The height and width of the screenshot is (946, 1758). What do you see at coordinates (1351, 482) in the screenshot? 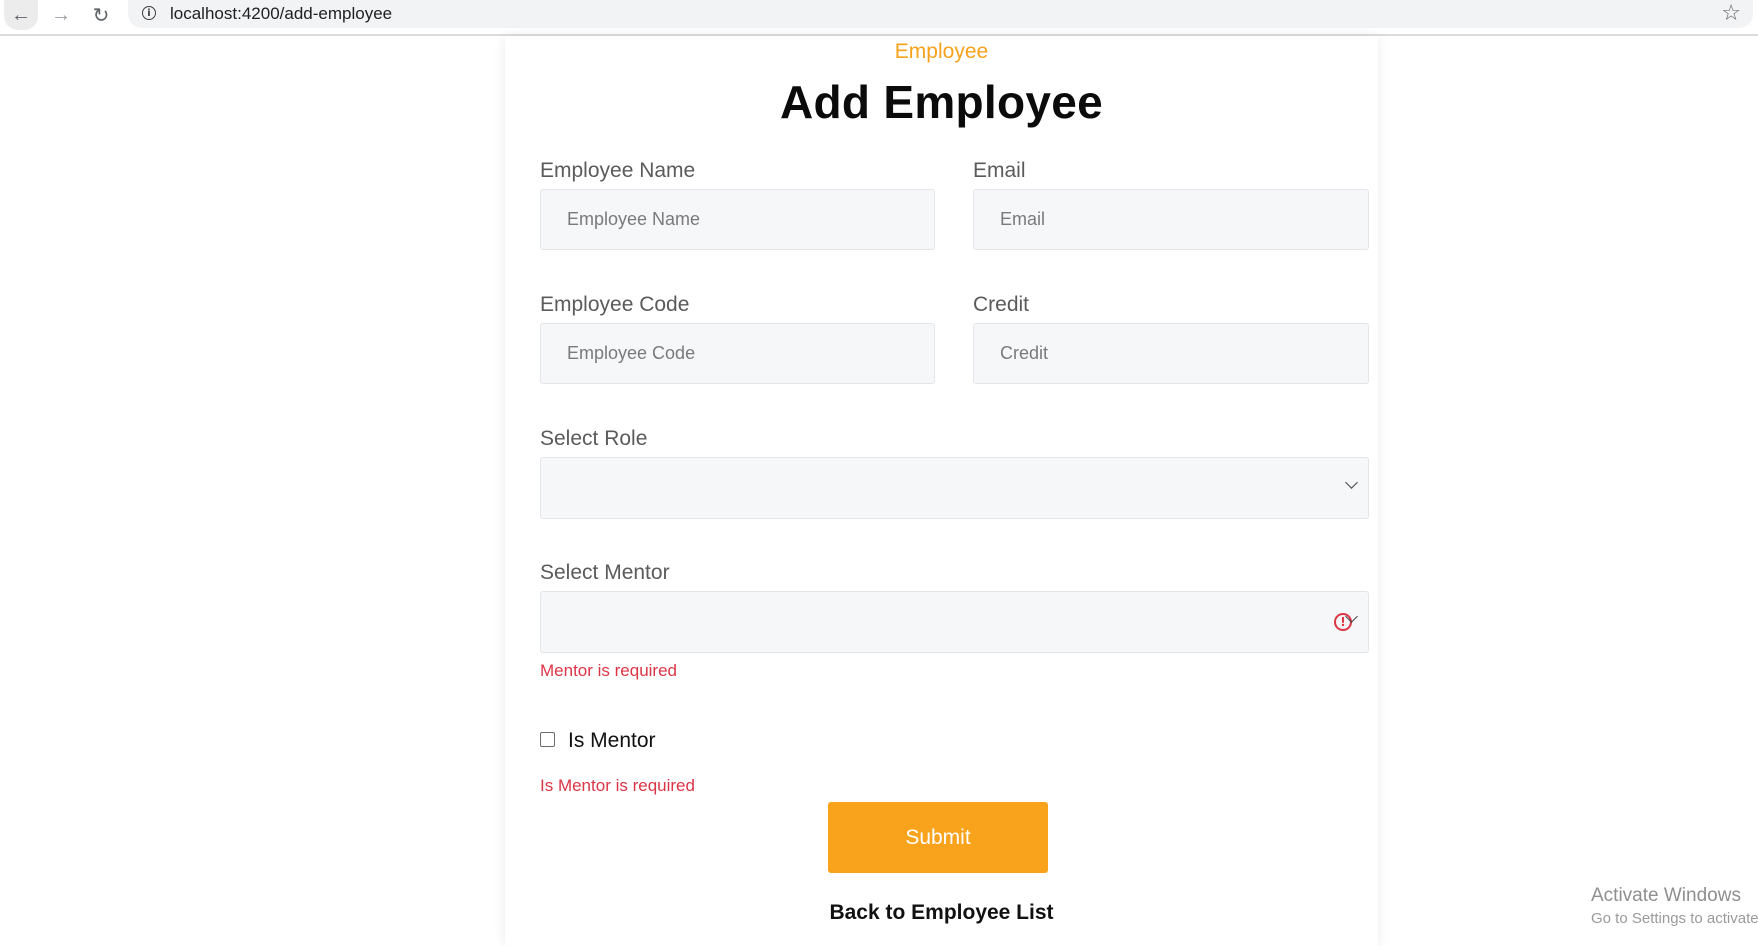
I see `chevron-down-icon` at bounding box center [1351, 482].